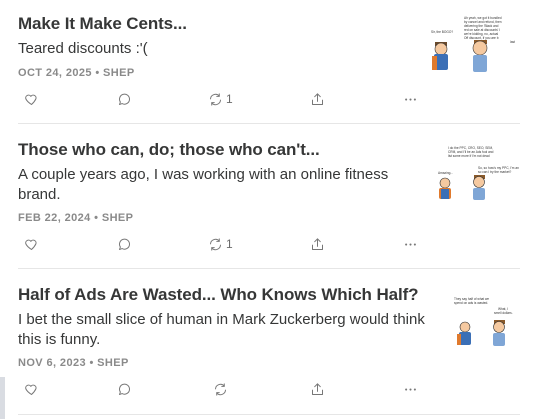 The width and height of the screenshot is (539, 419). Describe the element at coordinates (503, 313) in the screenshot. I see `svg-text: smell dollars.` at that location.